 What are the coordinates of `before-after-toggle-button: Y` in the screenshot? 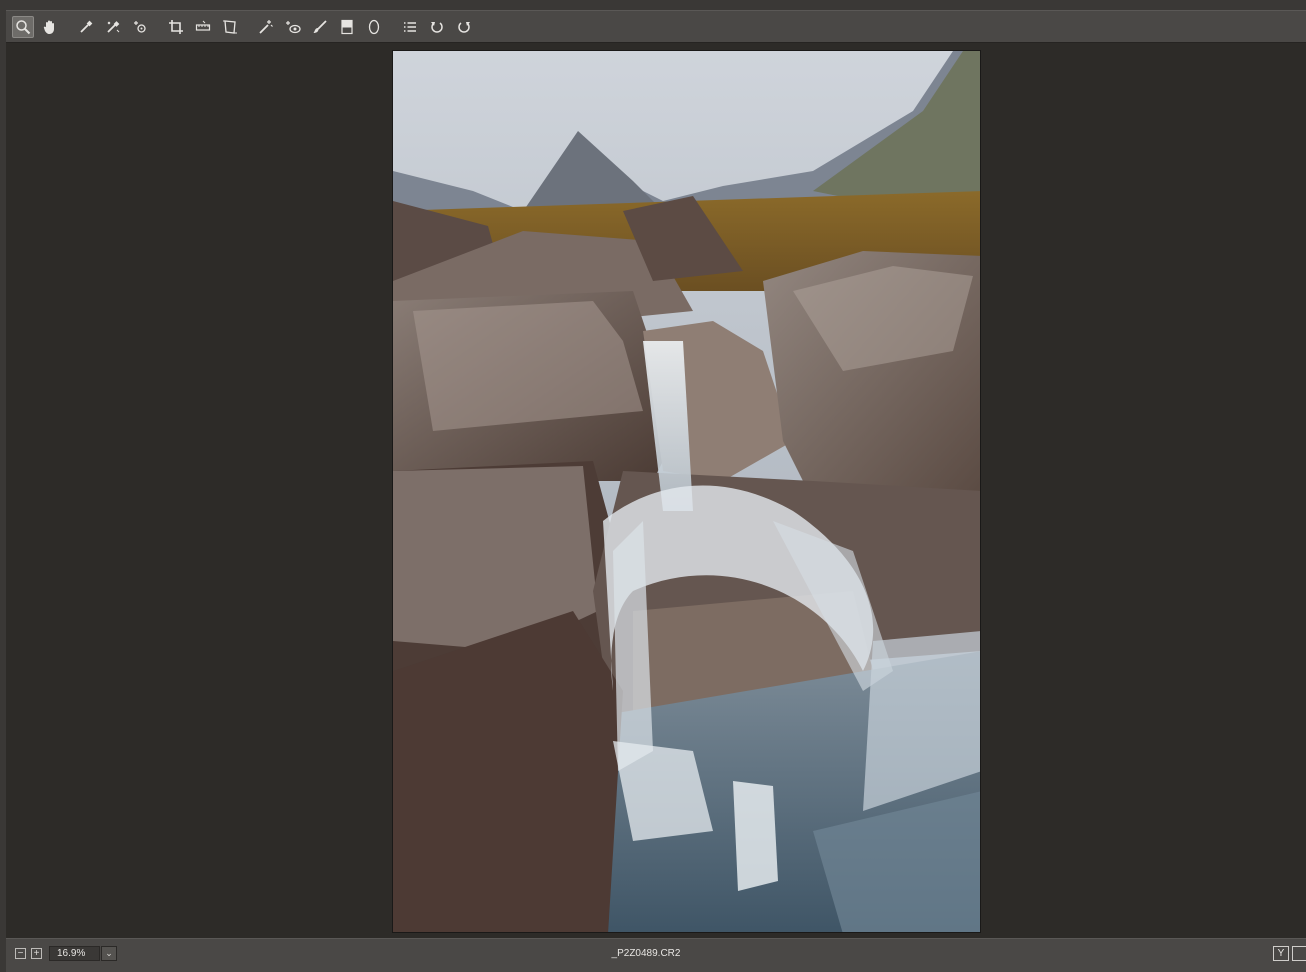 It's located at (1281, 953).